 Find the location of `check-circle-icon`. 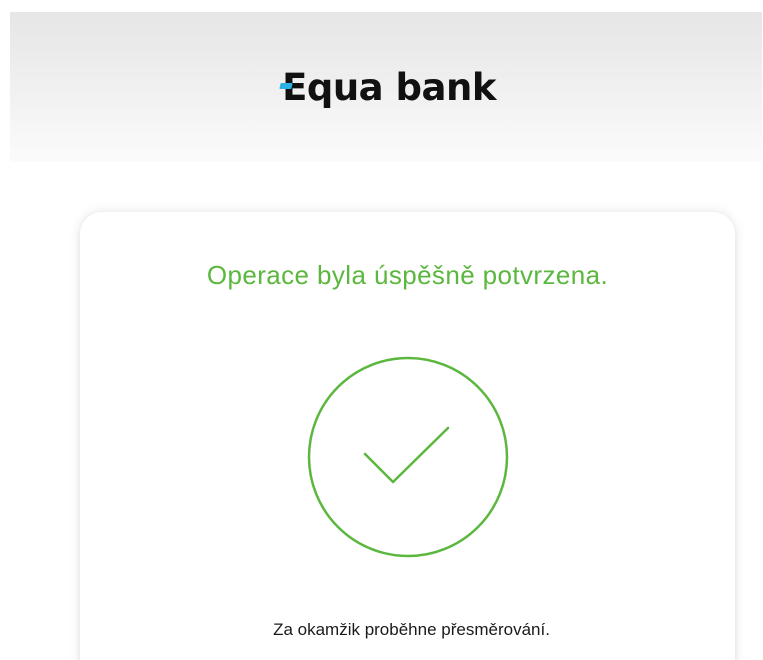

check-circle-icon is located at coordinates (408, 457).